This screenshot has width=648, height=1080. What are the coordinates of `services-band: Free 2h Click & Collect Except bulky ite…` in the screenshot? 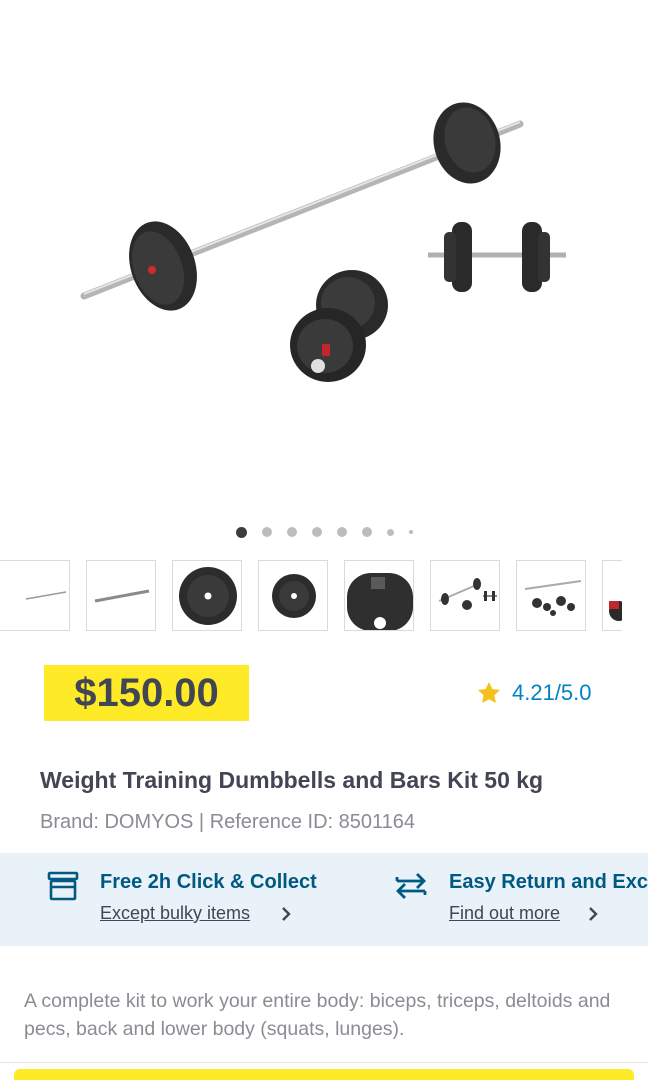 It's located at (324, 899).